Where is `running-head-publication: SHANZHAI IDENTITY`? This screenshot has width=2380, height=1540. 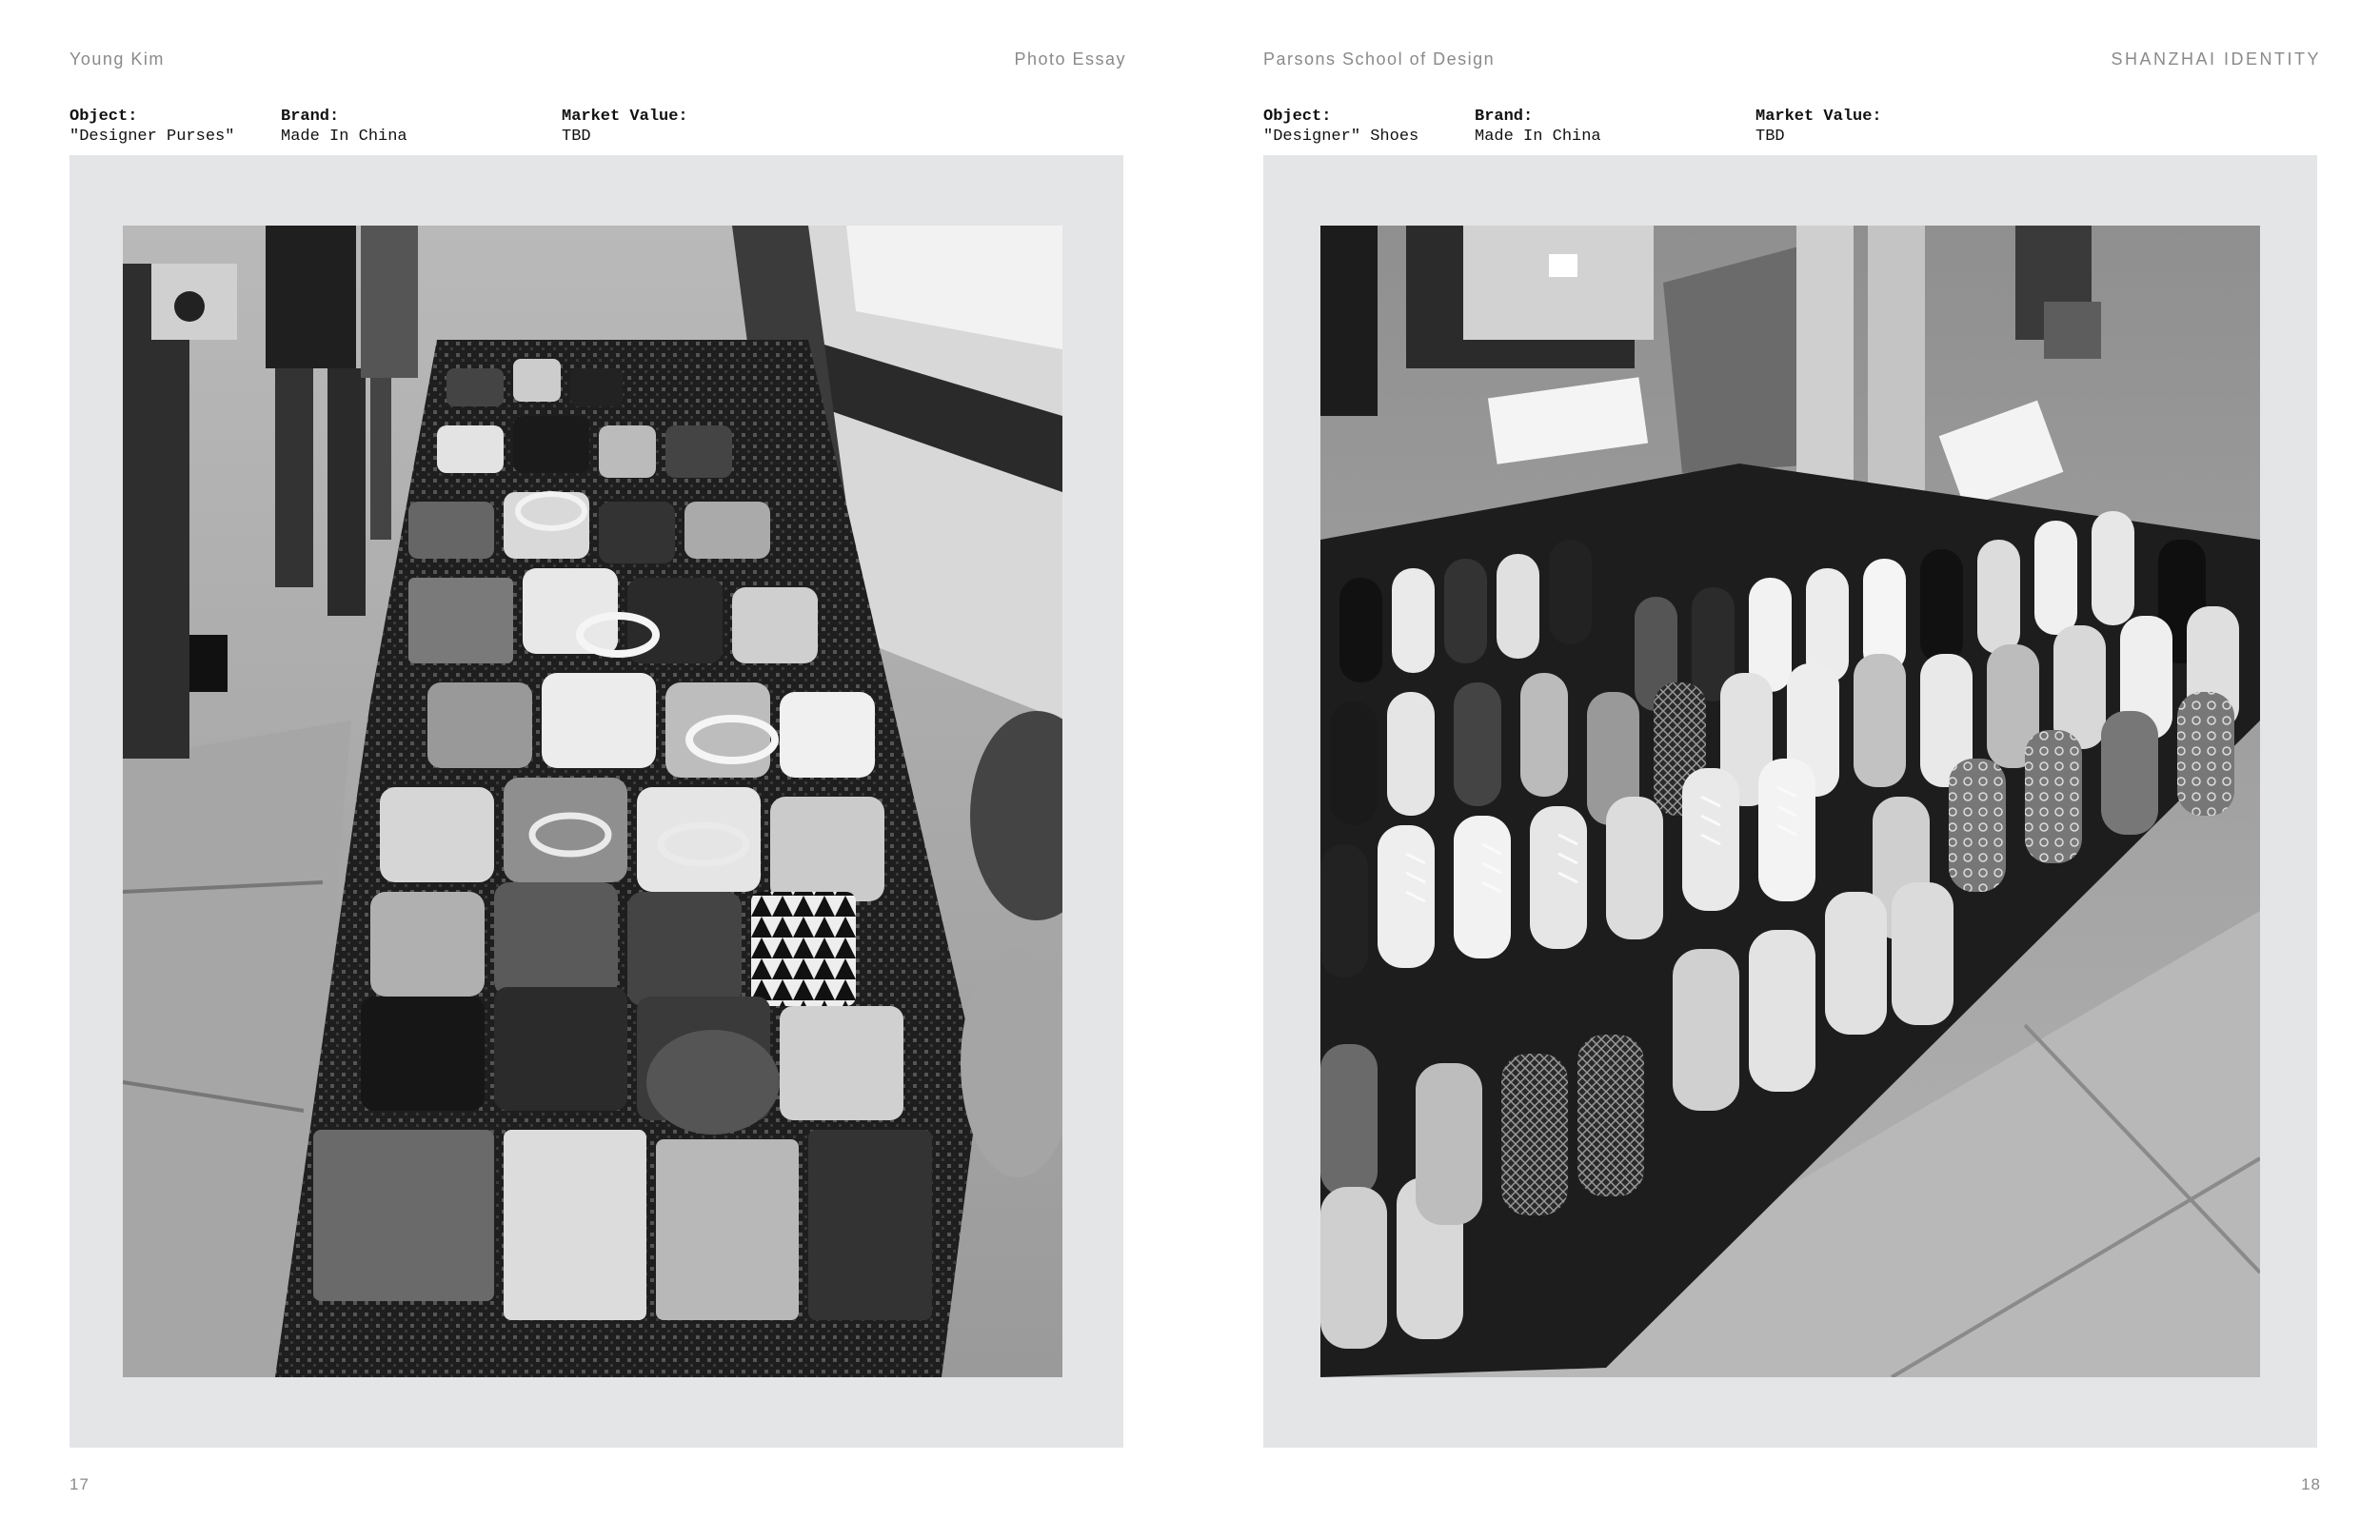
running-head-publication: SHANZHAI IDENTITY is located at coordinates (2216, 59).